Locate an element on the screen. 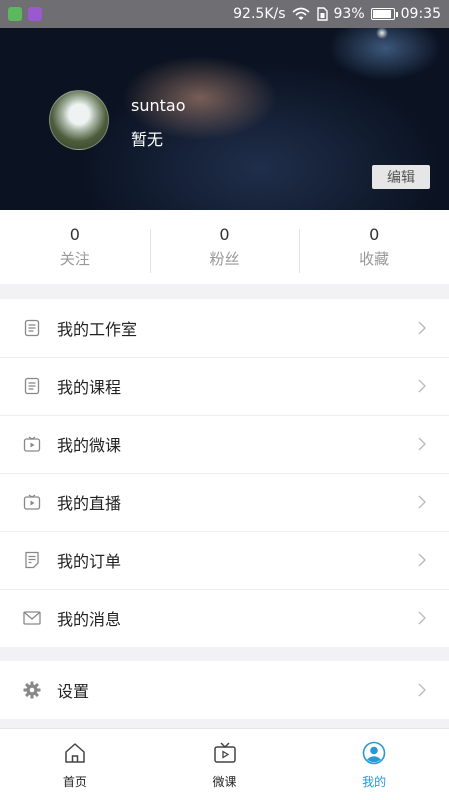  tab-home: 首页 is located at coordinates (75, 764).